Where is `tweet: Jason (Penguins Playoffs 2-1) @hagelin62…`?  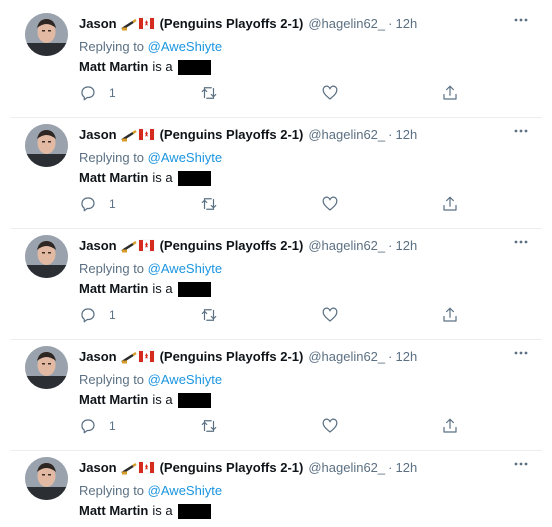
tweet: Jason (Penguins Playoffs 2-1) @hagelin62… is located at coordinates (276, 489).